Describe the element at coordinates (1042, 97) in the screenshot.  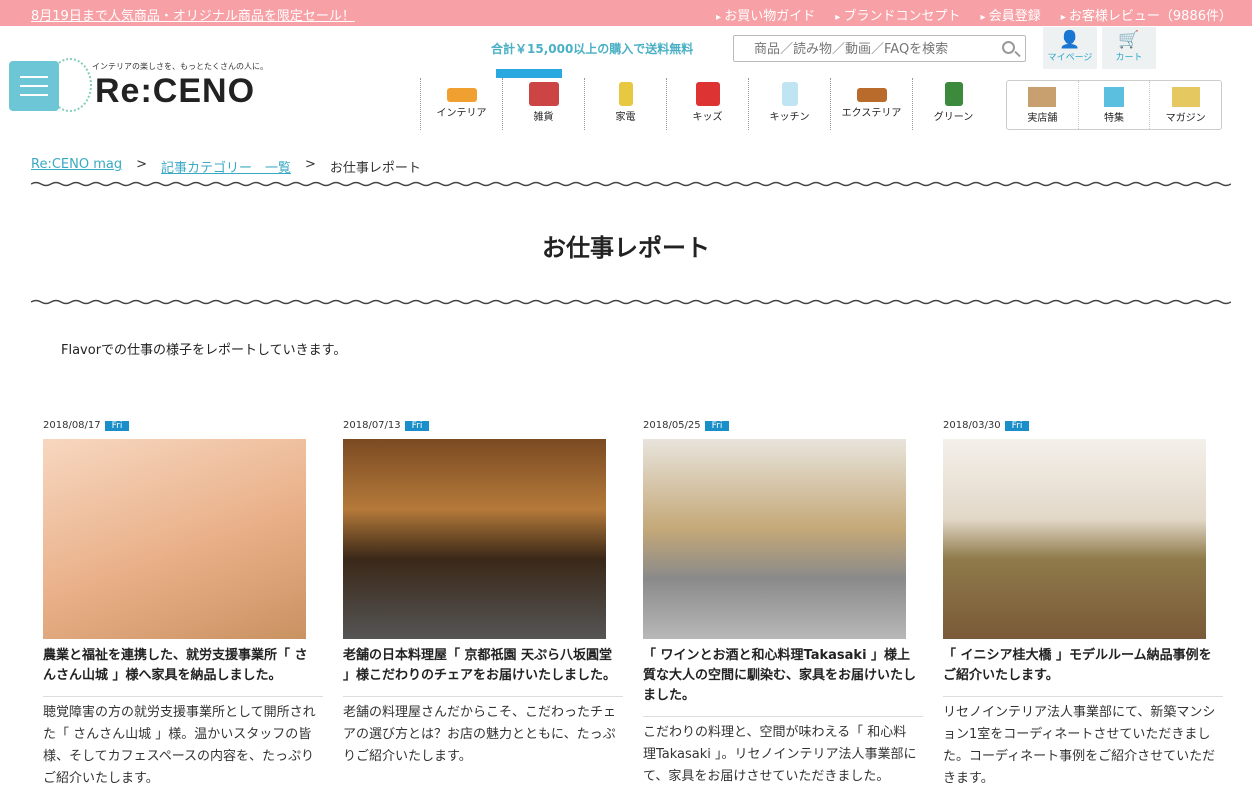
I see `store-icon` at that location.